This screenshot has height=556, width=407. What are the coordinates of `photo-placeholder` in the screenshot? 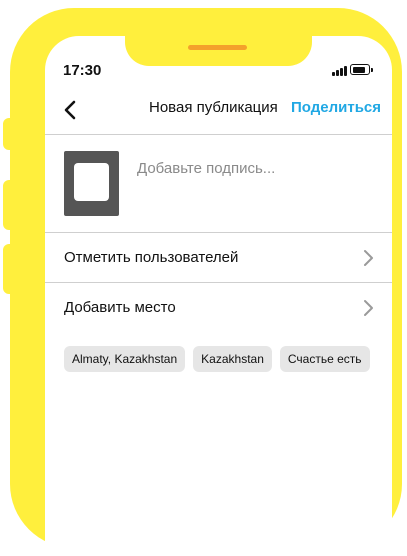 It's located at (91, 182).